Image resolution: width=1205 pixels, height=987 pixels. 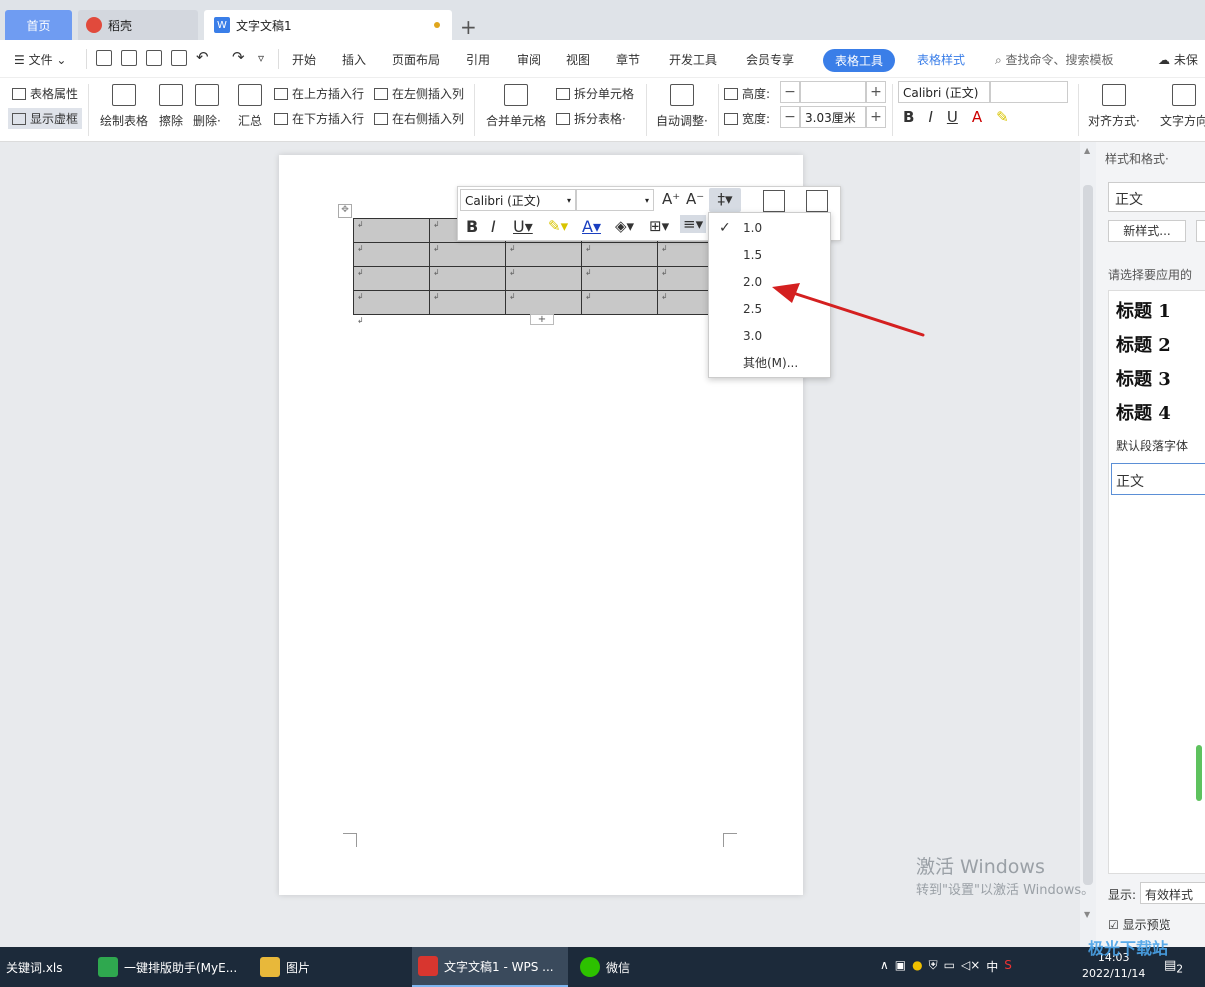 What do you see at coordinates (1137, 158) in the screenshot?
I see `styles-pane-title: 样式和格式·` at bounding box center [1137, 158].